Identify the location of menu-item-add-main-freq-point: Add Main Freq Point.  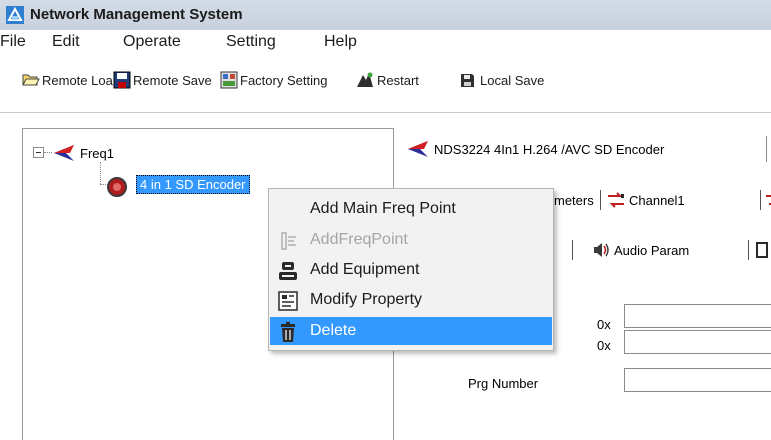
(411, 209).